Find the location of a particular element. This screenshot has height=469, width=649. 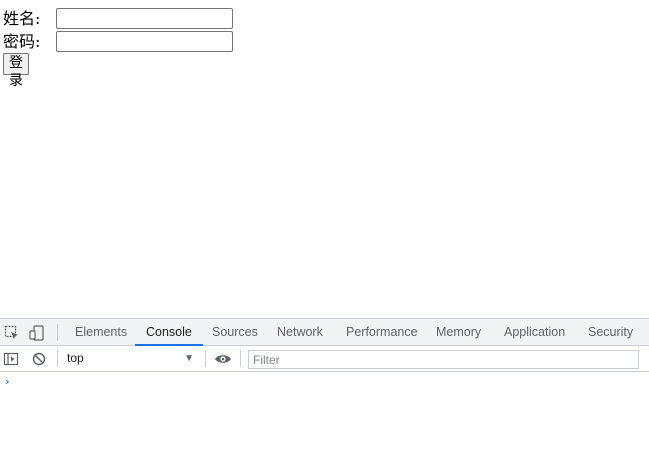

context-select: top ▼ is located at coordinates (130, 358).